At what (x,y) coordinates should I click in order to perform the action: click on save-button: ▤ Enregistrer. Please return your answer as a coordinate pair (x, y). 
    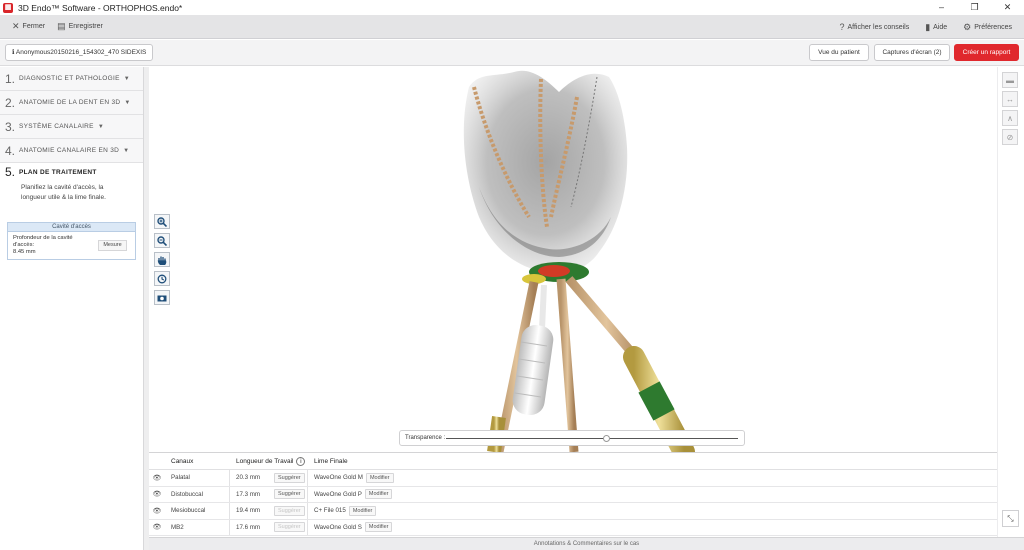
    Looking at the image, I should click on (80, 26).